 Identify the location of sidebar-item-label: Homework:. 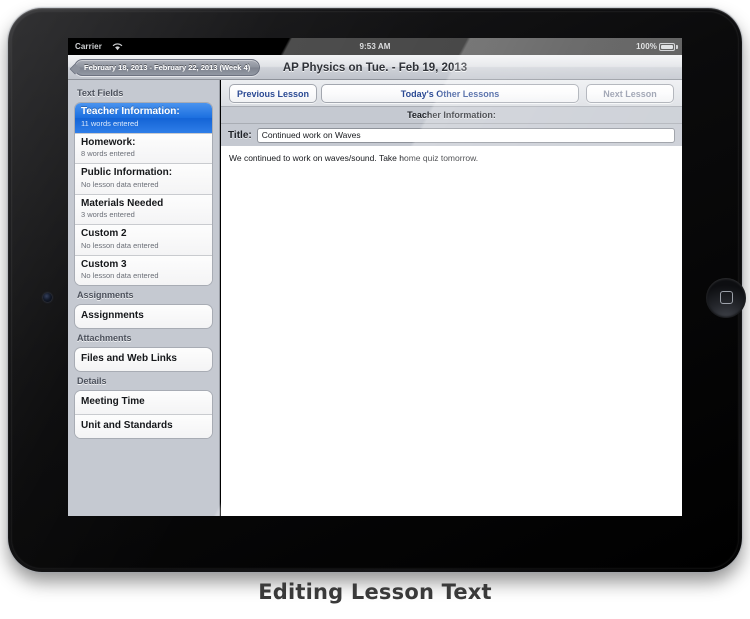
(108, 142).